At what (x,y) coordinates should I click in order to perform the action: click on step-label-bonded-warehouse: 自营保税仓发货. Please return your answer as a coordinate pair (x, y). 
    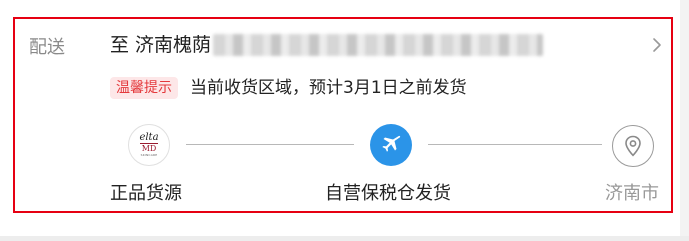
    Looking at the image, I should click on (388, 193).